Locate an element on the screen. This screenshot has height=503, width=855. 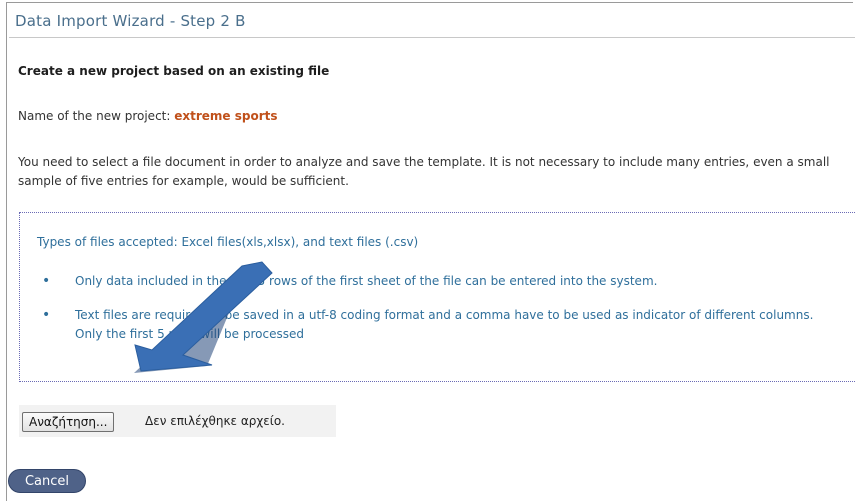
file-input: Αναζήτηση... Δεν επιλέχθηκε αρχείο. is located at coordinates (177, 421).